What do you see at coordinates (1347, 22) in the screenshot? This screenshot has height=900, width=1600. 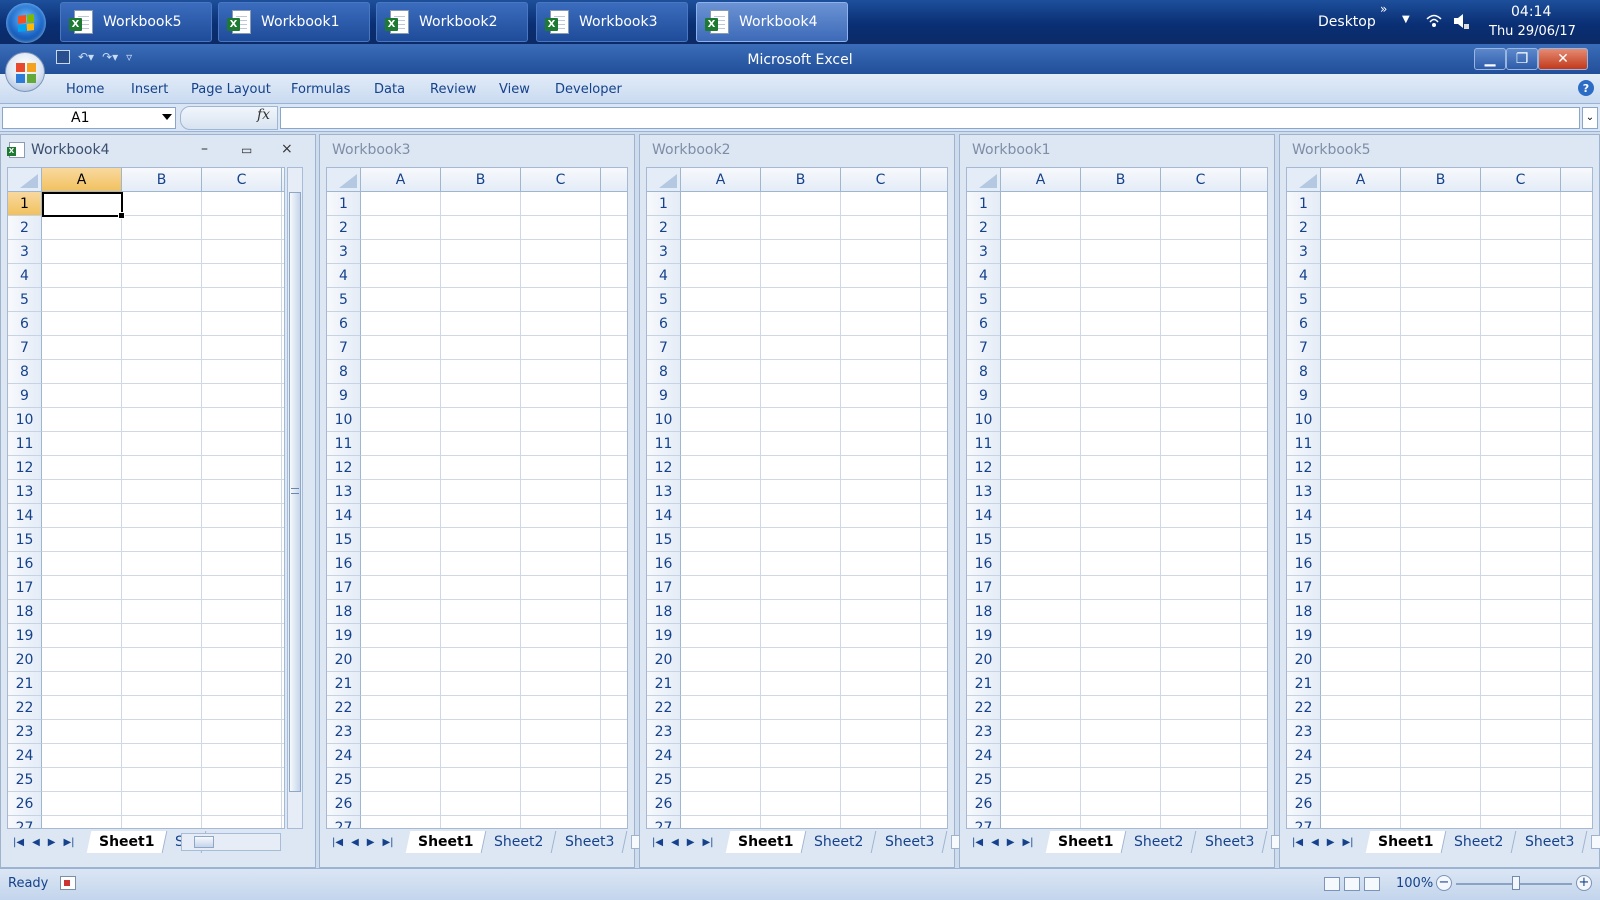 I see `desktop-toolbar-label: Desktop` at bounding box center [1347, 22].